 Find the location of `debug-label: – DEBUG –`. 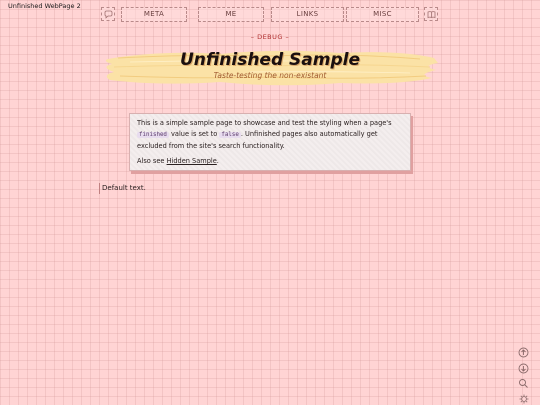

debug-label: – DEBUG – is located at coordinates (270, 37).